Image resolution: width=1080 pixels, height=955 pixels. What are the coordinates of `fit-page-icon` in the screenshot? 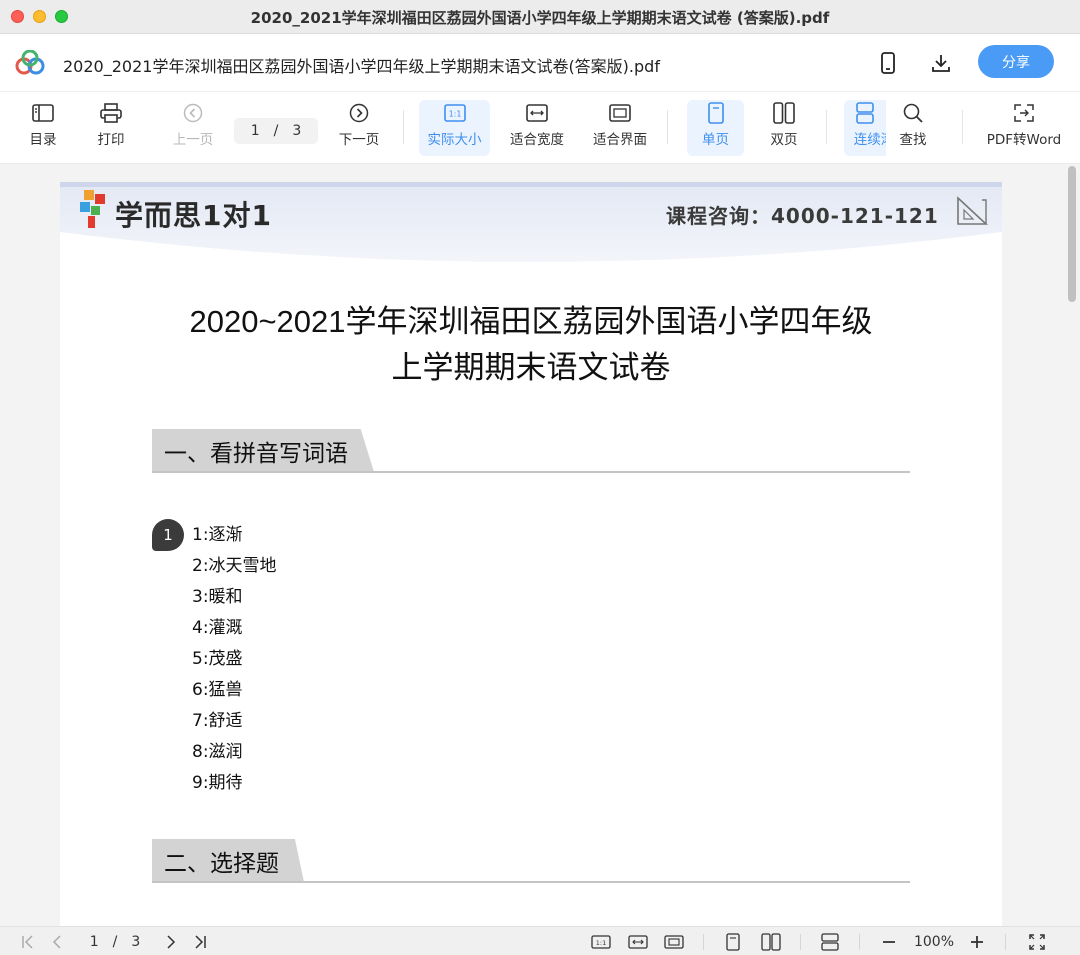 It's located at (620, 113).